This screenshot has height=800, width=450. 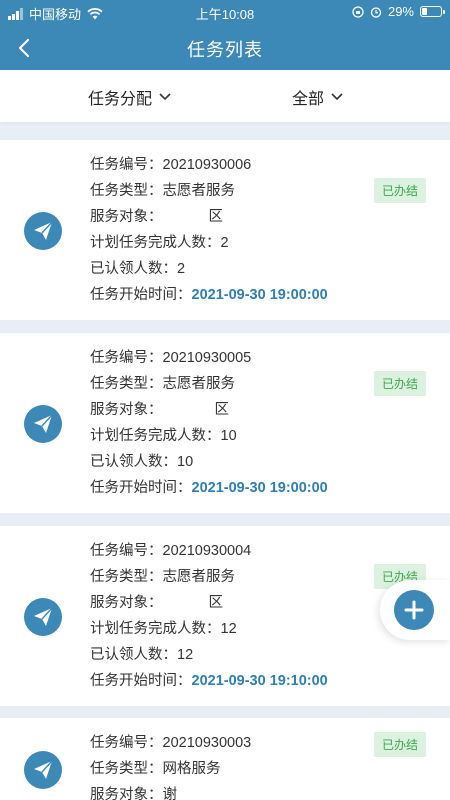 I want to click on assign-filter-dropdown: 任务分配, so click(x=130, y=97).